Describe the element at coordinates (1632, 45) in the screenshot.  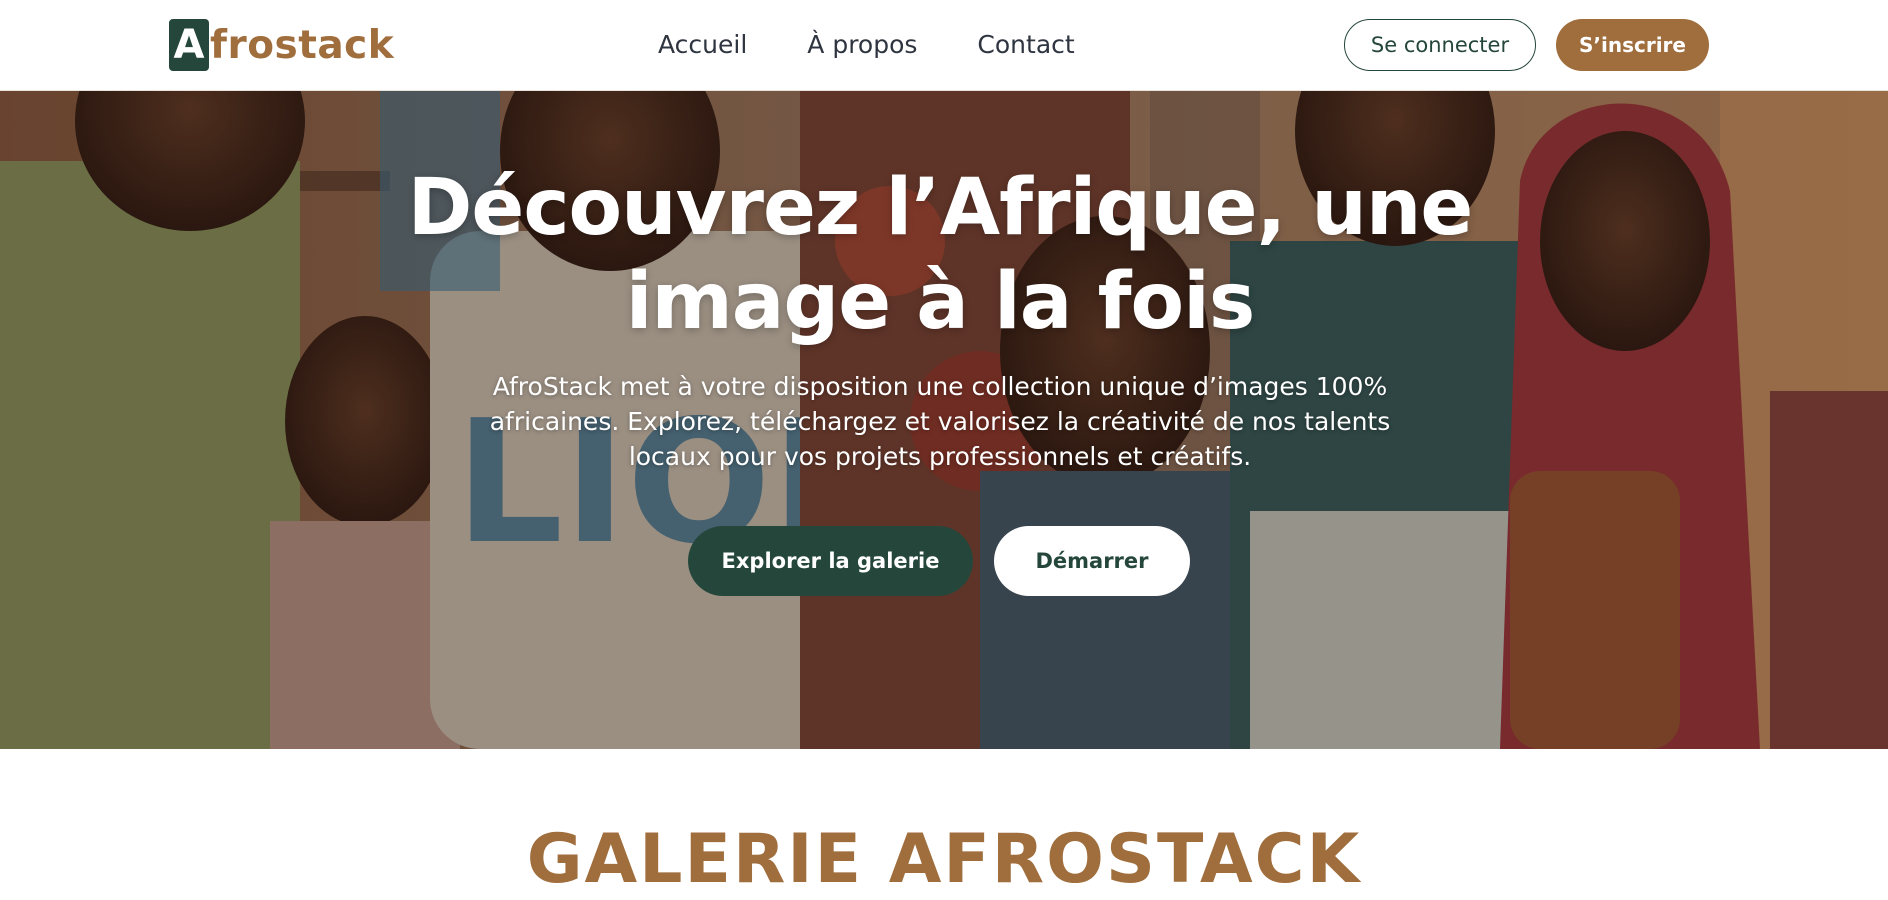
I see `signup-button: S’inscrire` at that location.